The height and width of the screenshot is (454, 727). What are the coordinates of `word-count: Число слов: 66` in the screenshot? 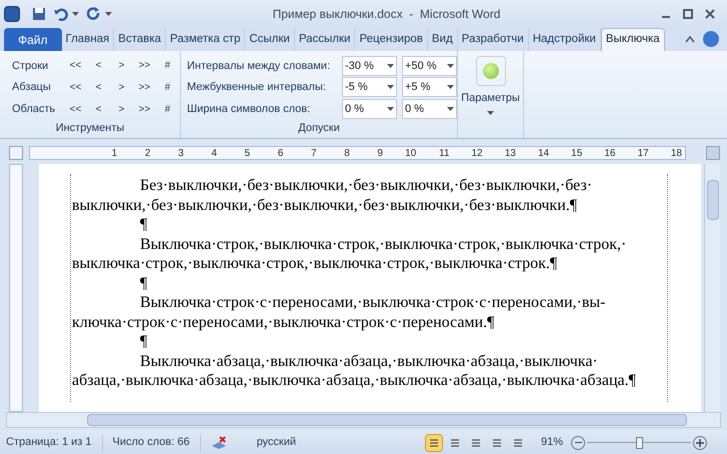 It's located at (151, 442).